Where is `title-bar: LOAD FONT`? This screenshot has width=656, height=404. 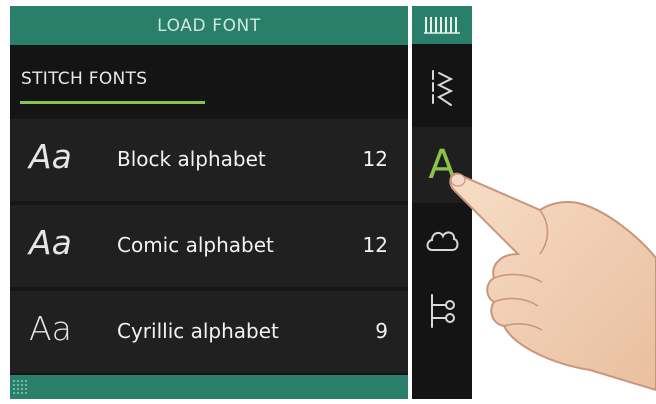
title-bar: LOAD FONT is located at coordinates (209, 25).